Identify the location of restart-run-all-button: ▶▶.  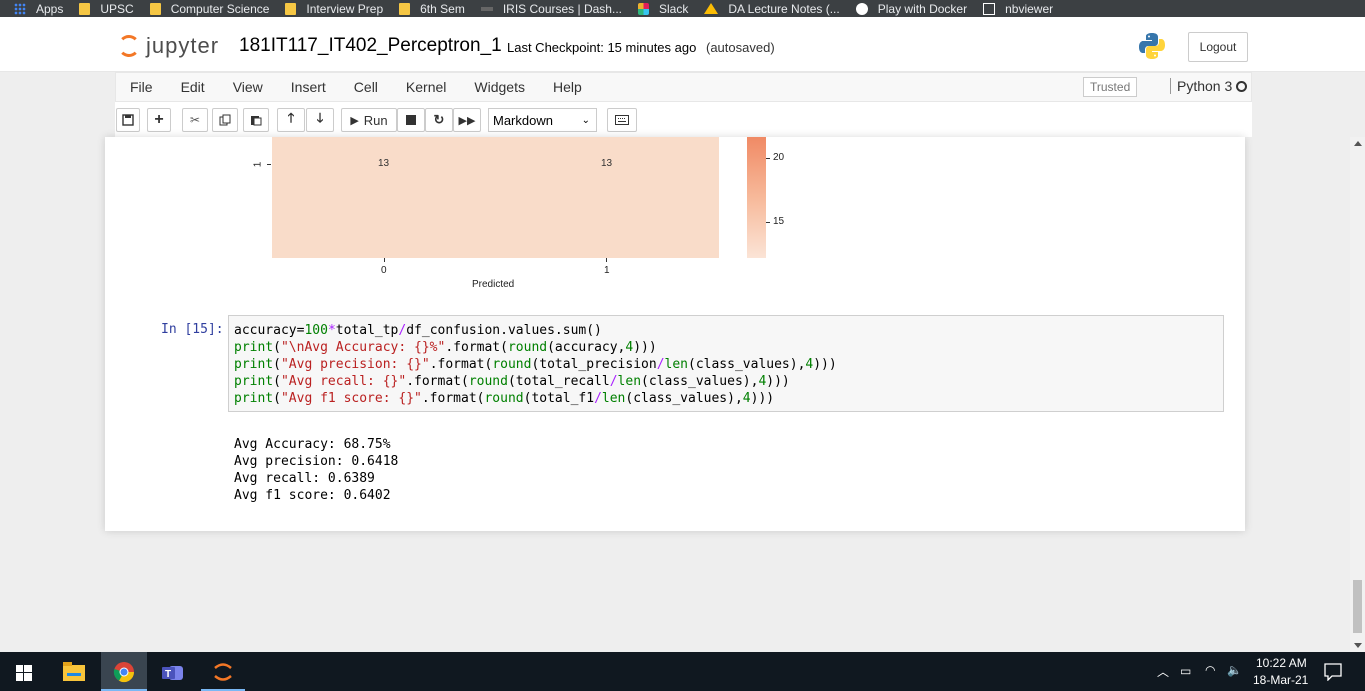
(467, 120).